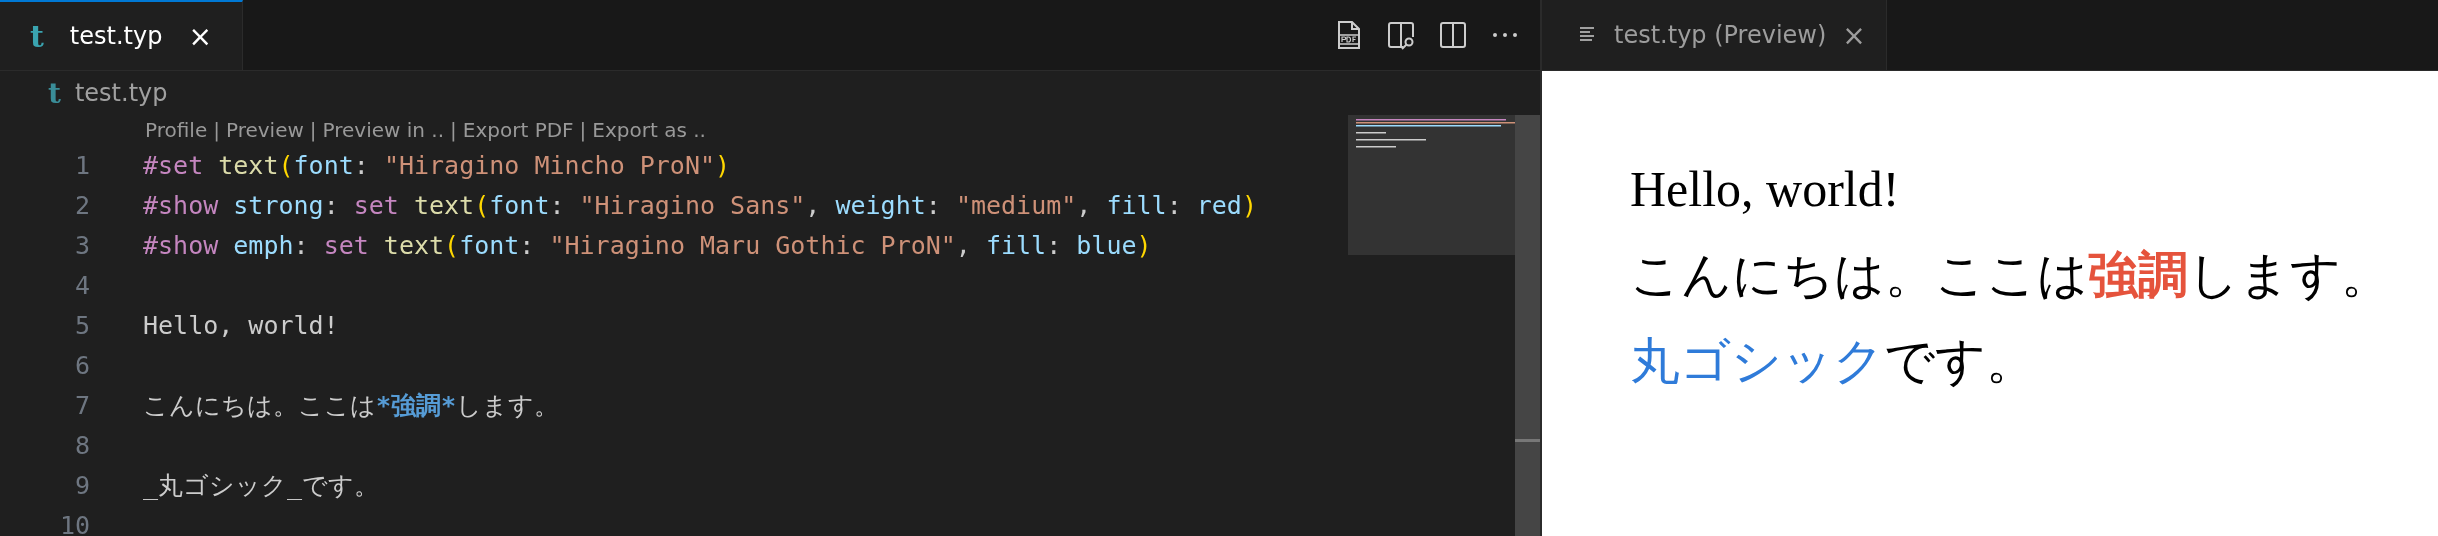  Describe the element at coordinates (82, 245) in the screenshot. I see `line-number: 3` at that location.